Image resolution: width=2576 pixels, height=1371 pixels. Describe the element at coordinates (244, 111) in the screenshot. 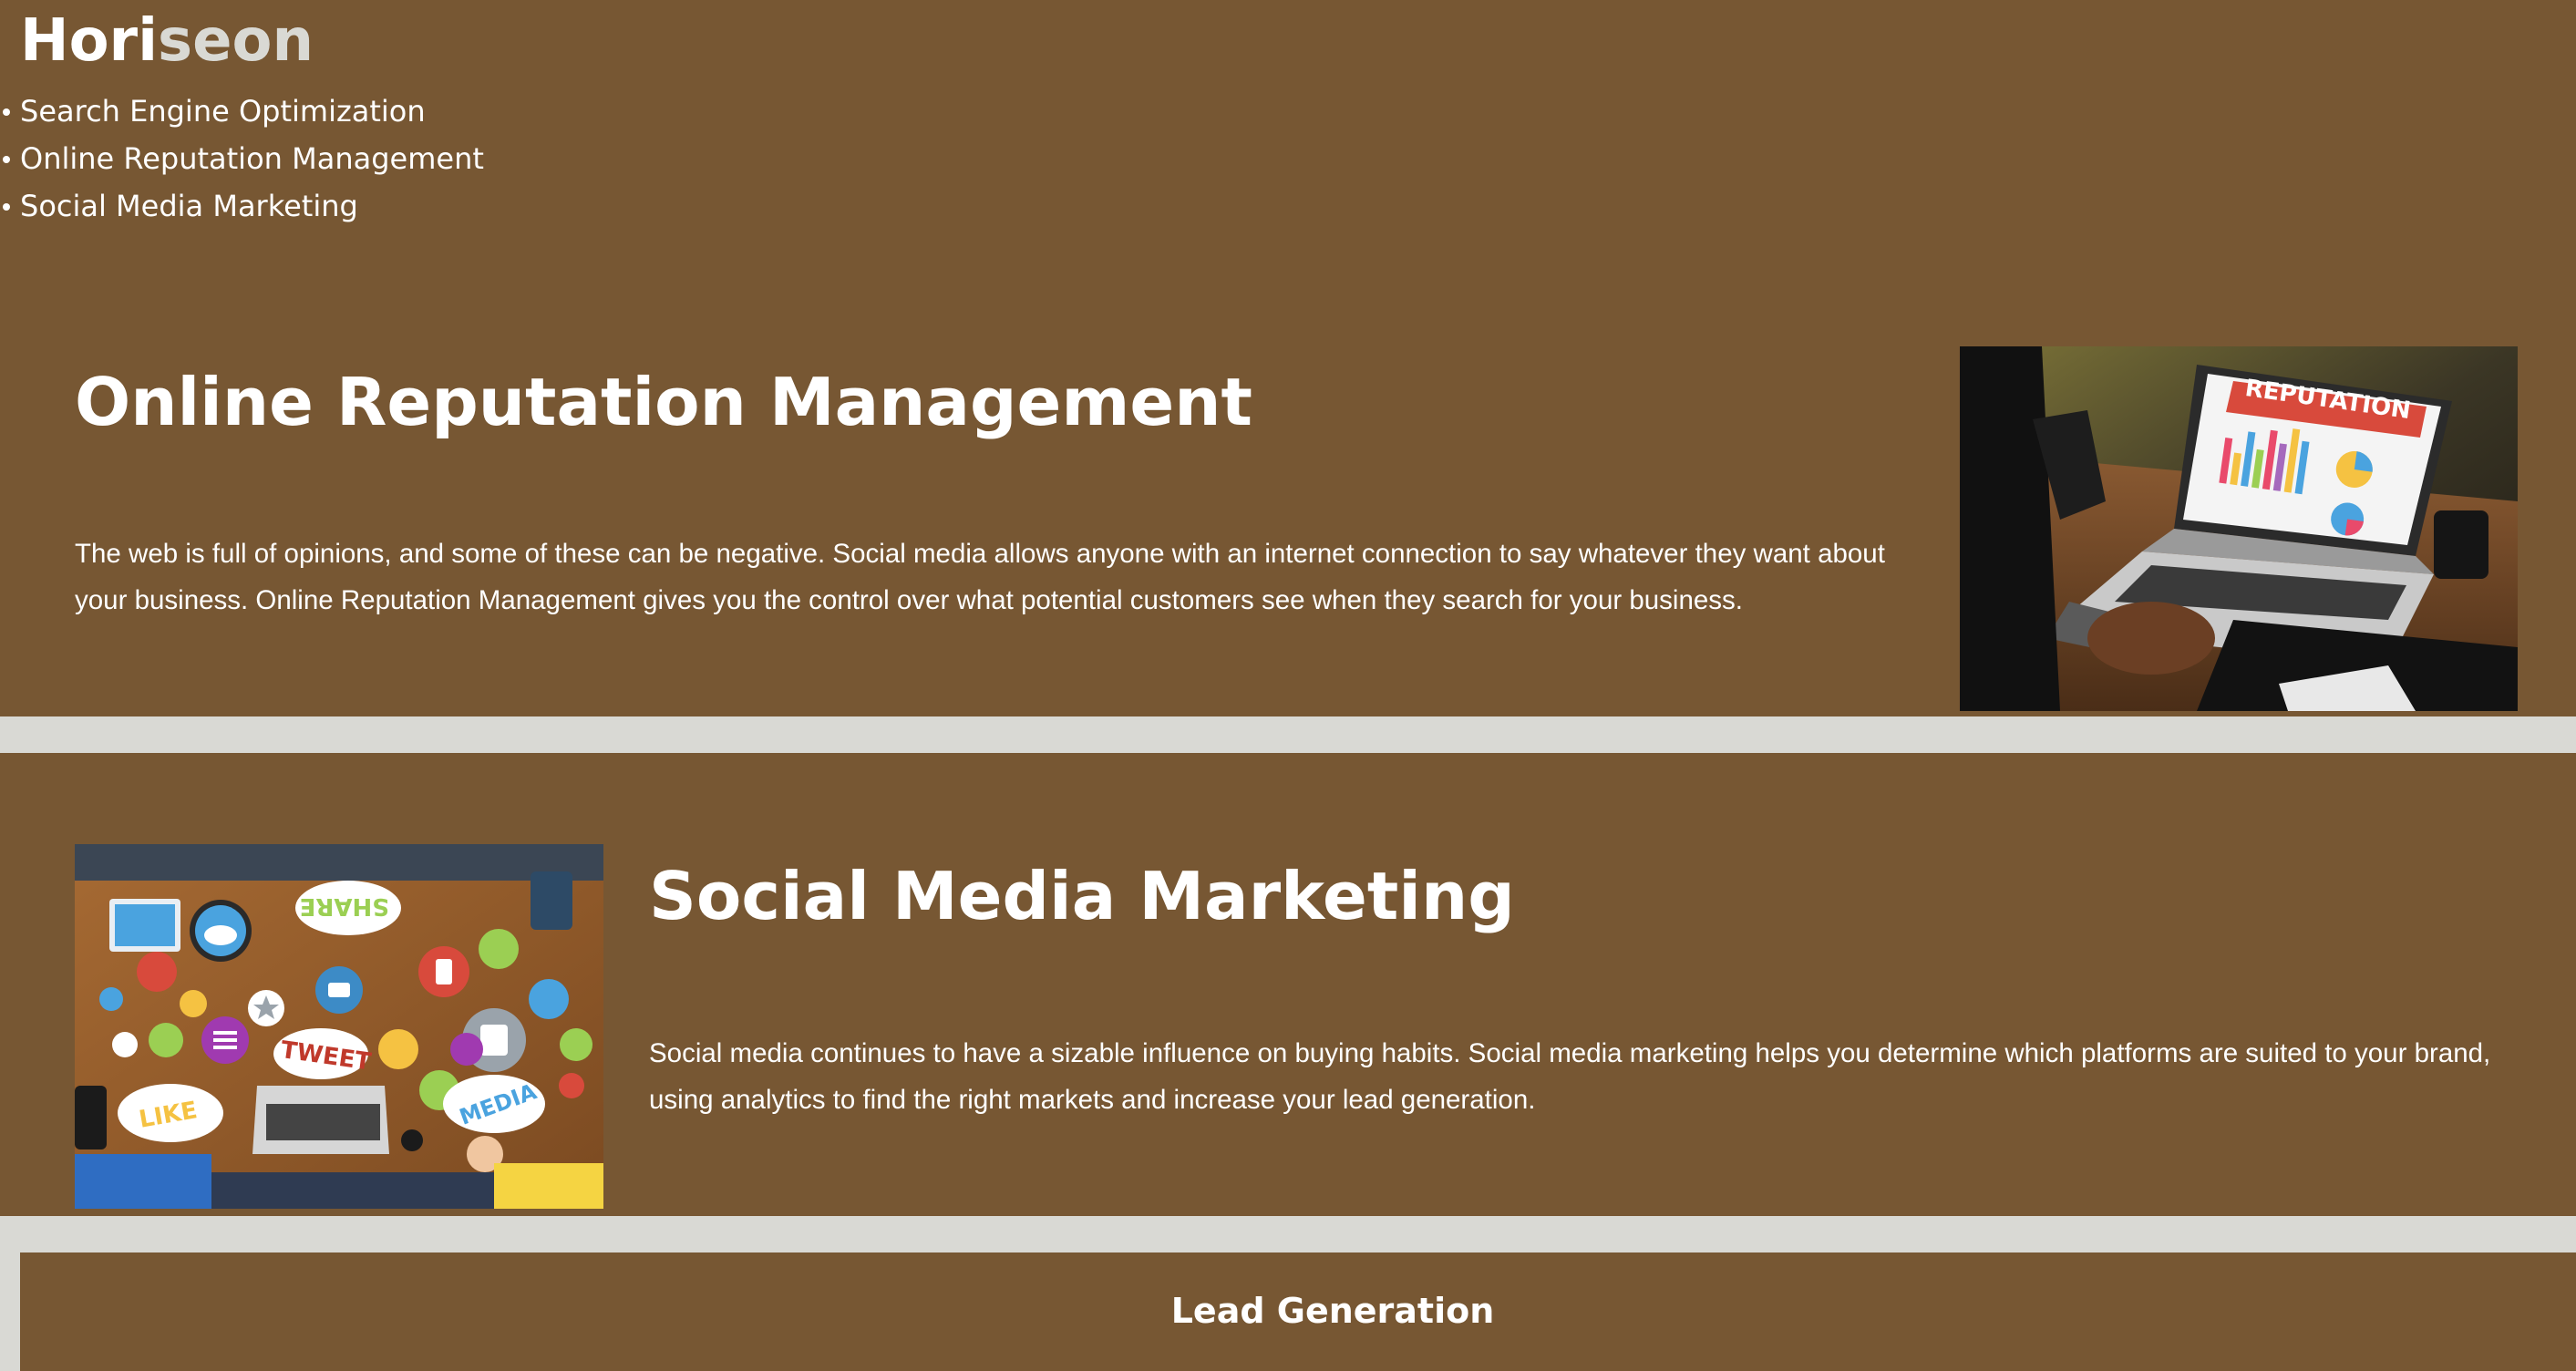

I see `nav-item-seo: Search Engine Optimization` at that location.